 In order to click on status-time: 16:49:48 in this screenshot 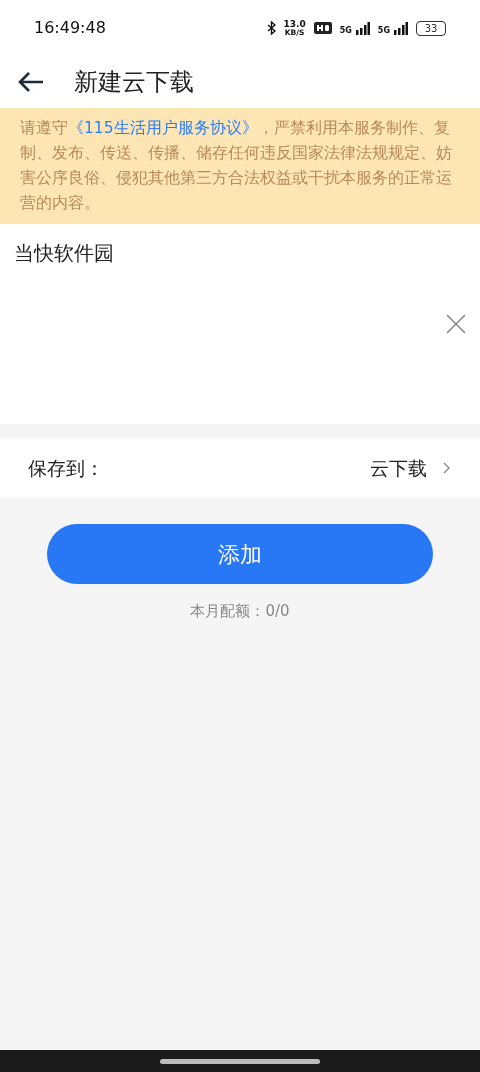, I will do `click(70, 28)`.